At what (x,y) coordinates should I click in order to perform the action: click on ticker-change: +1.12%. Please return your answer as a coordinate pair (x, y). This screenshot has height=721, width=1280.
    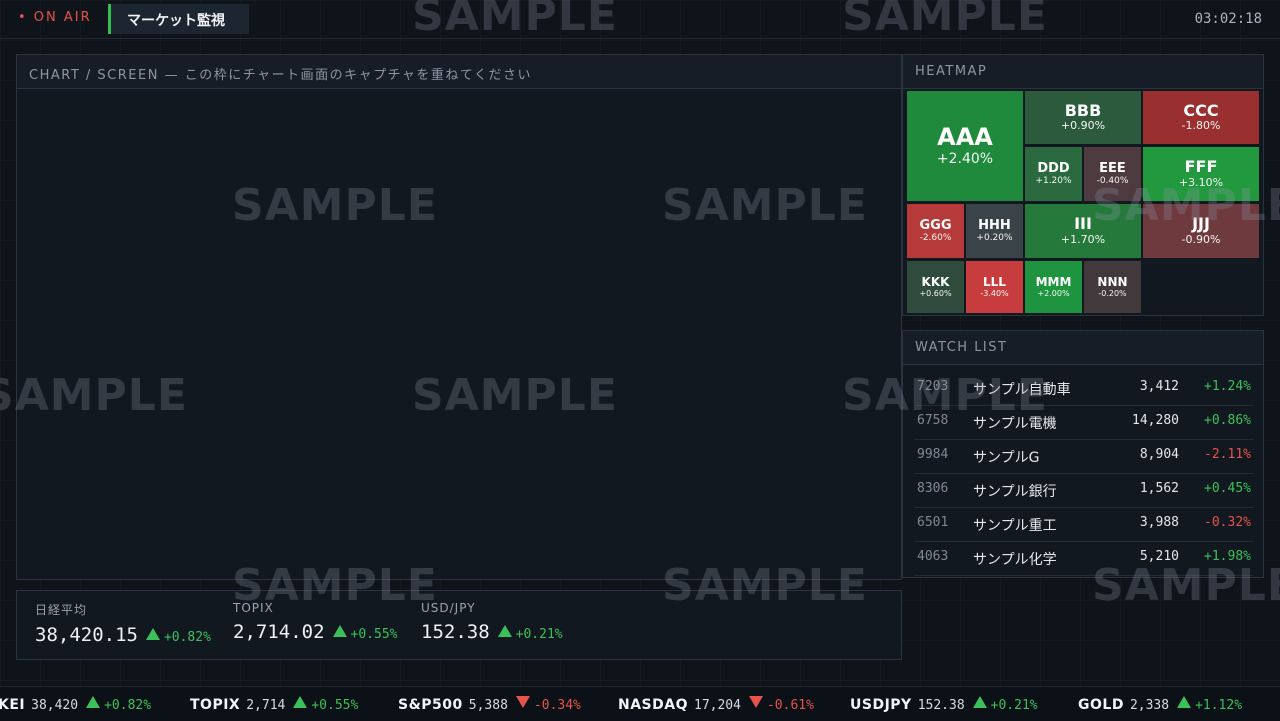
    Looking at the image, I should click on (1219, 705).